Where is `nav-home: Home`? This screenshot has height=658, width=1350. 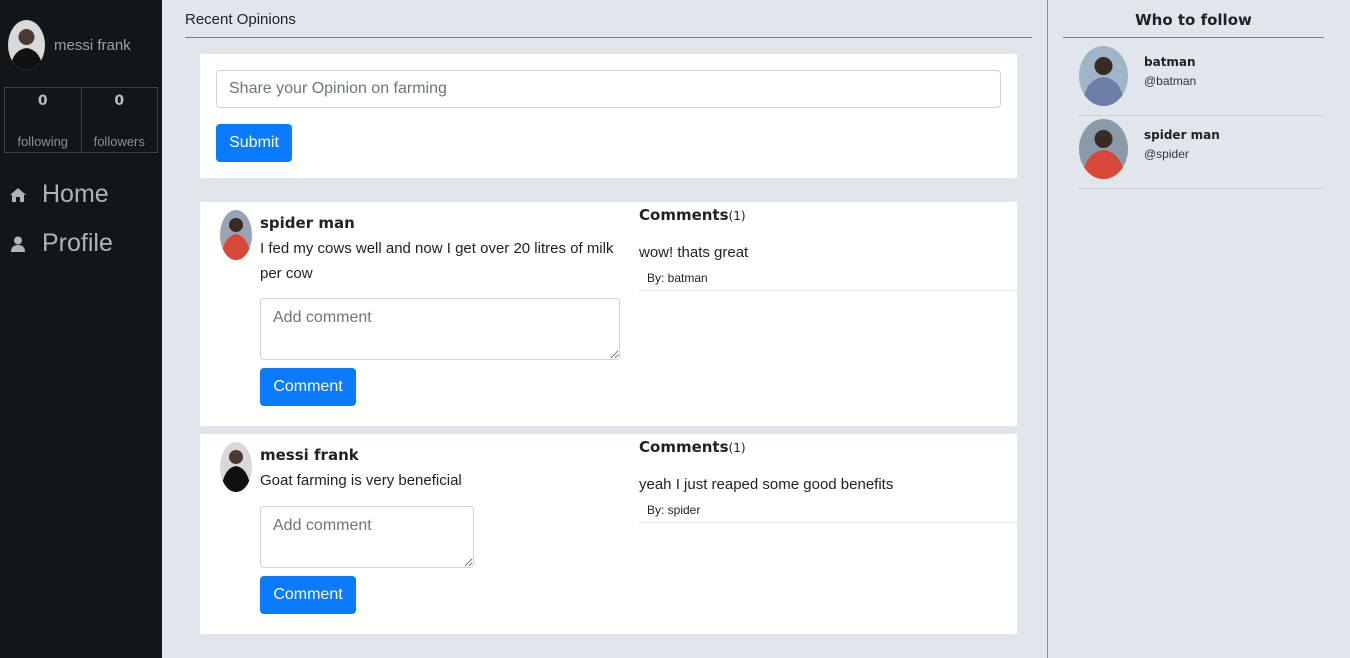 nav-home: Home is located at coordinates (58, 194).